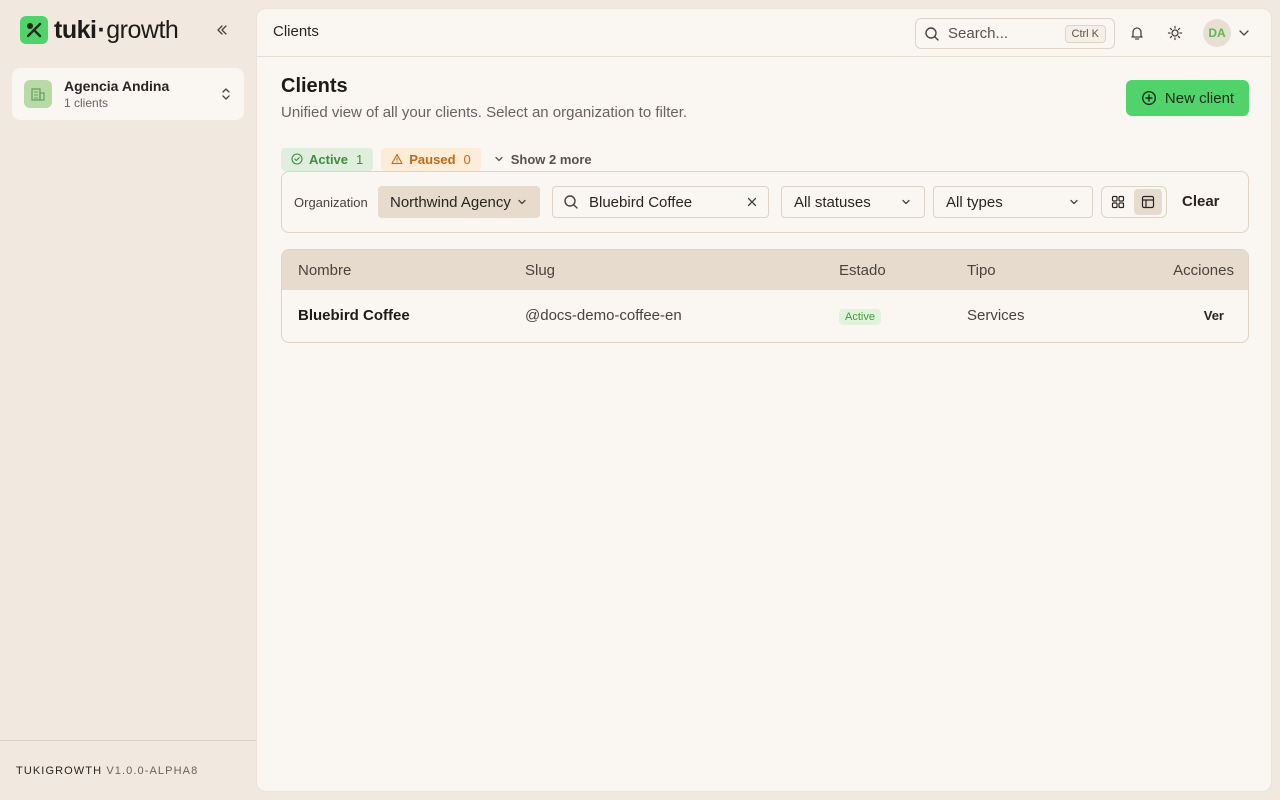  Describe the element at coordinates (467, 159) in the screenshot. I see `paused-count: 0` at that location.